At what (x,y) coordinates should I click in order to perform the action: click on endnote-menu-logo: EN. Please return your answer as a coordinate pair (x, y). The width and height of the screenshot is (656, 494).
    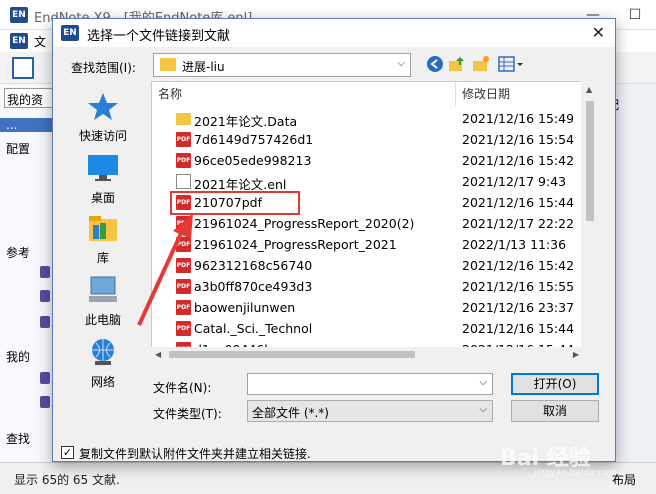
    Looking at the image, I should click on (19, 41).